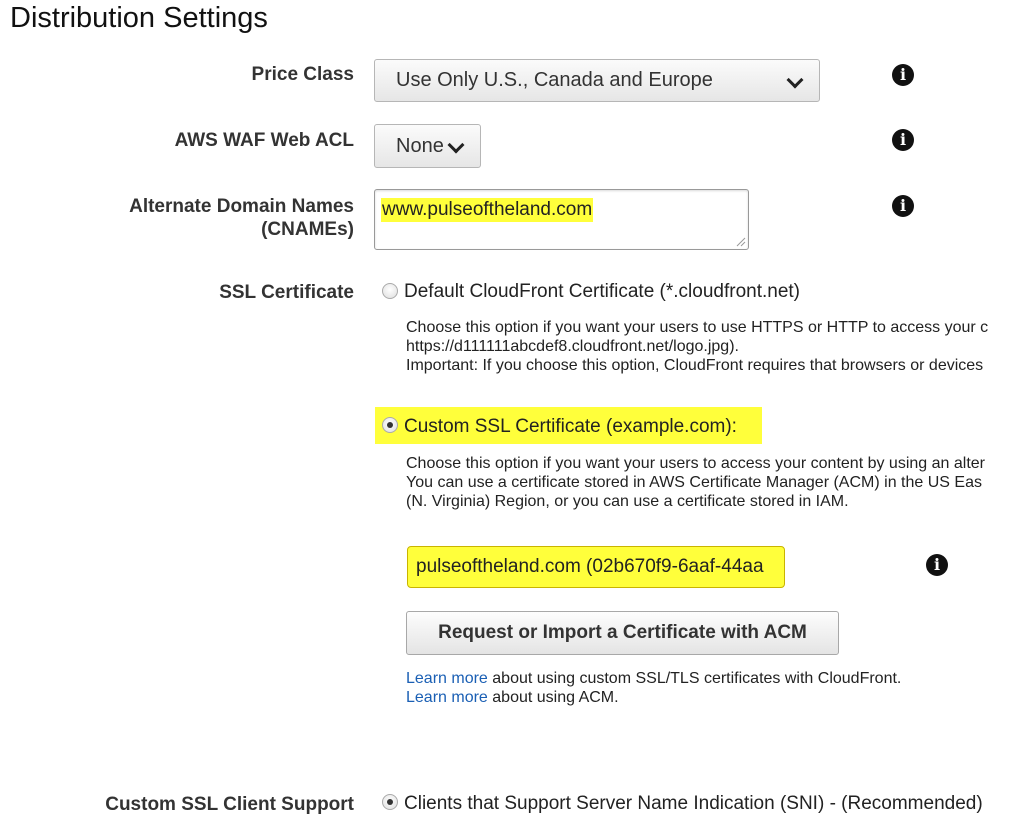 The image size is (1024, 825). I want to click on waf-label: AWS WAF Web ACL, so click(264, 140).